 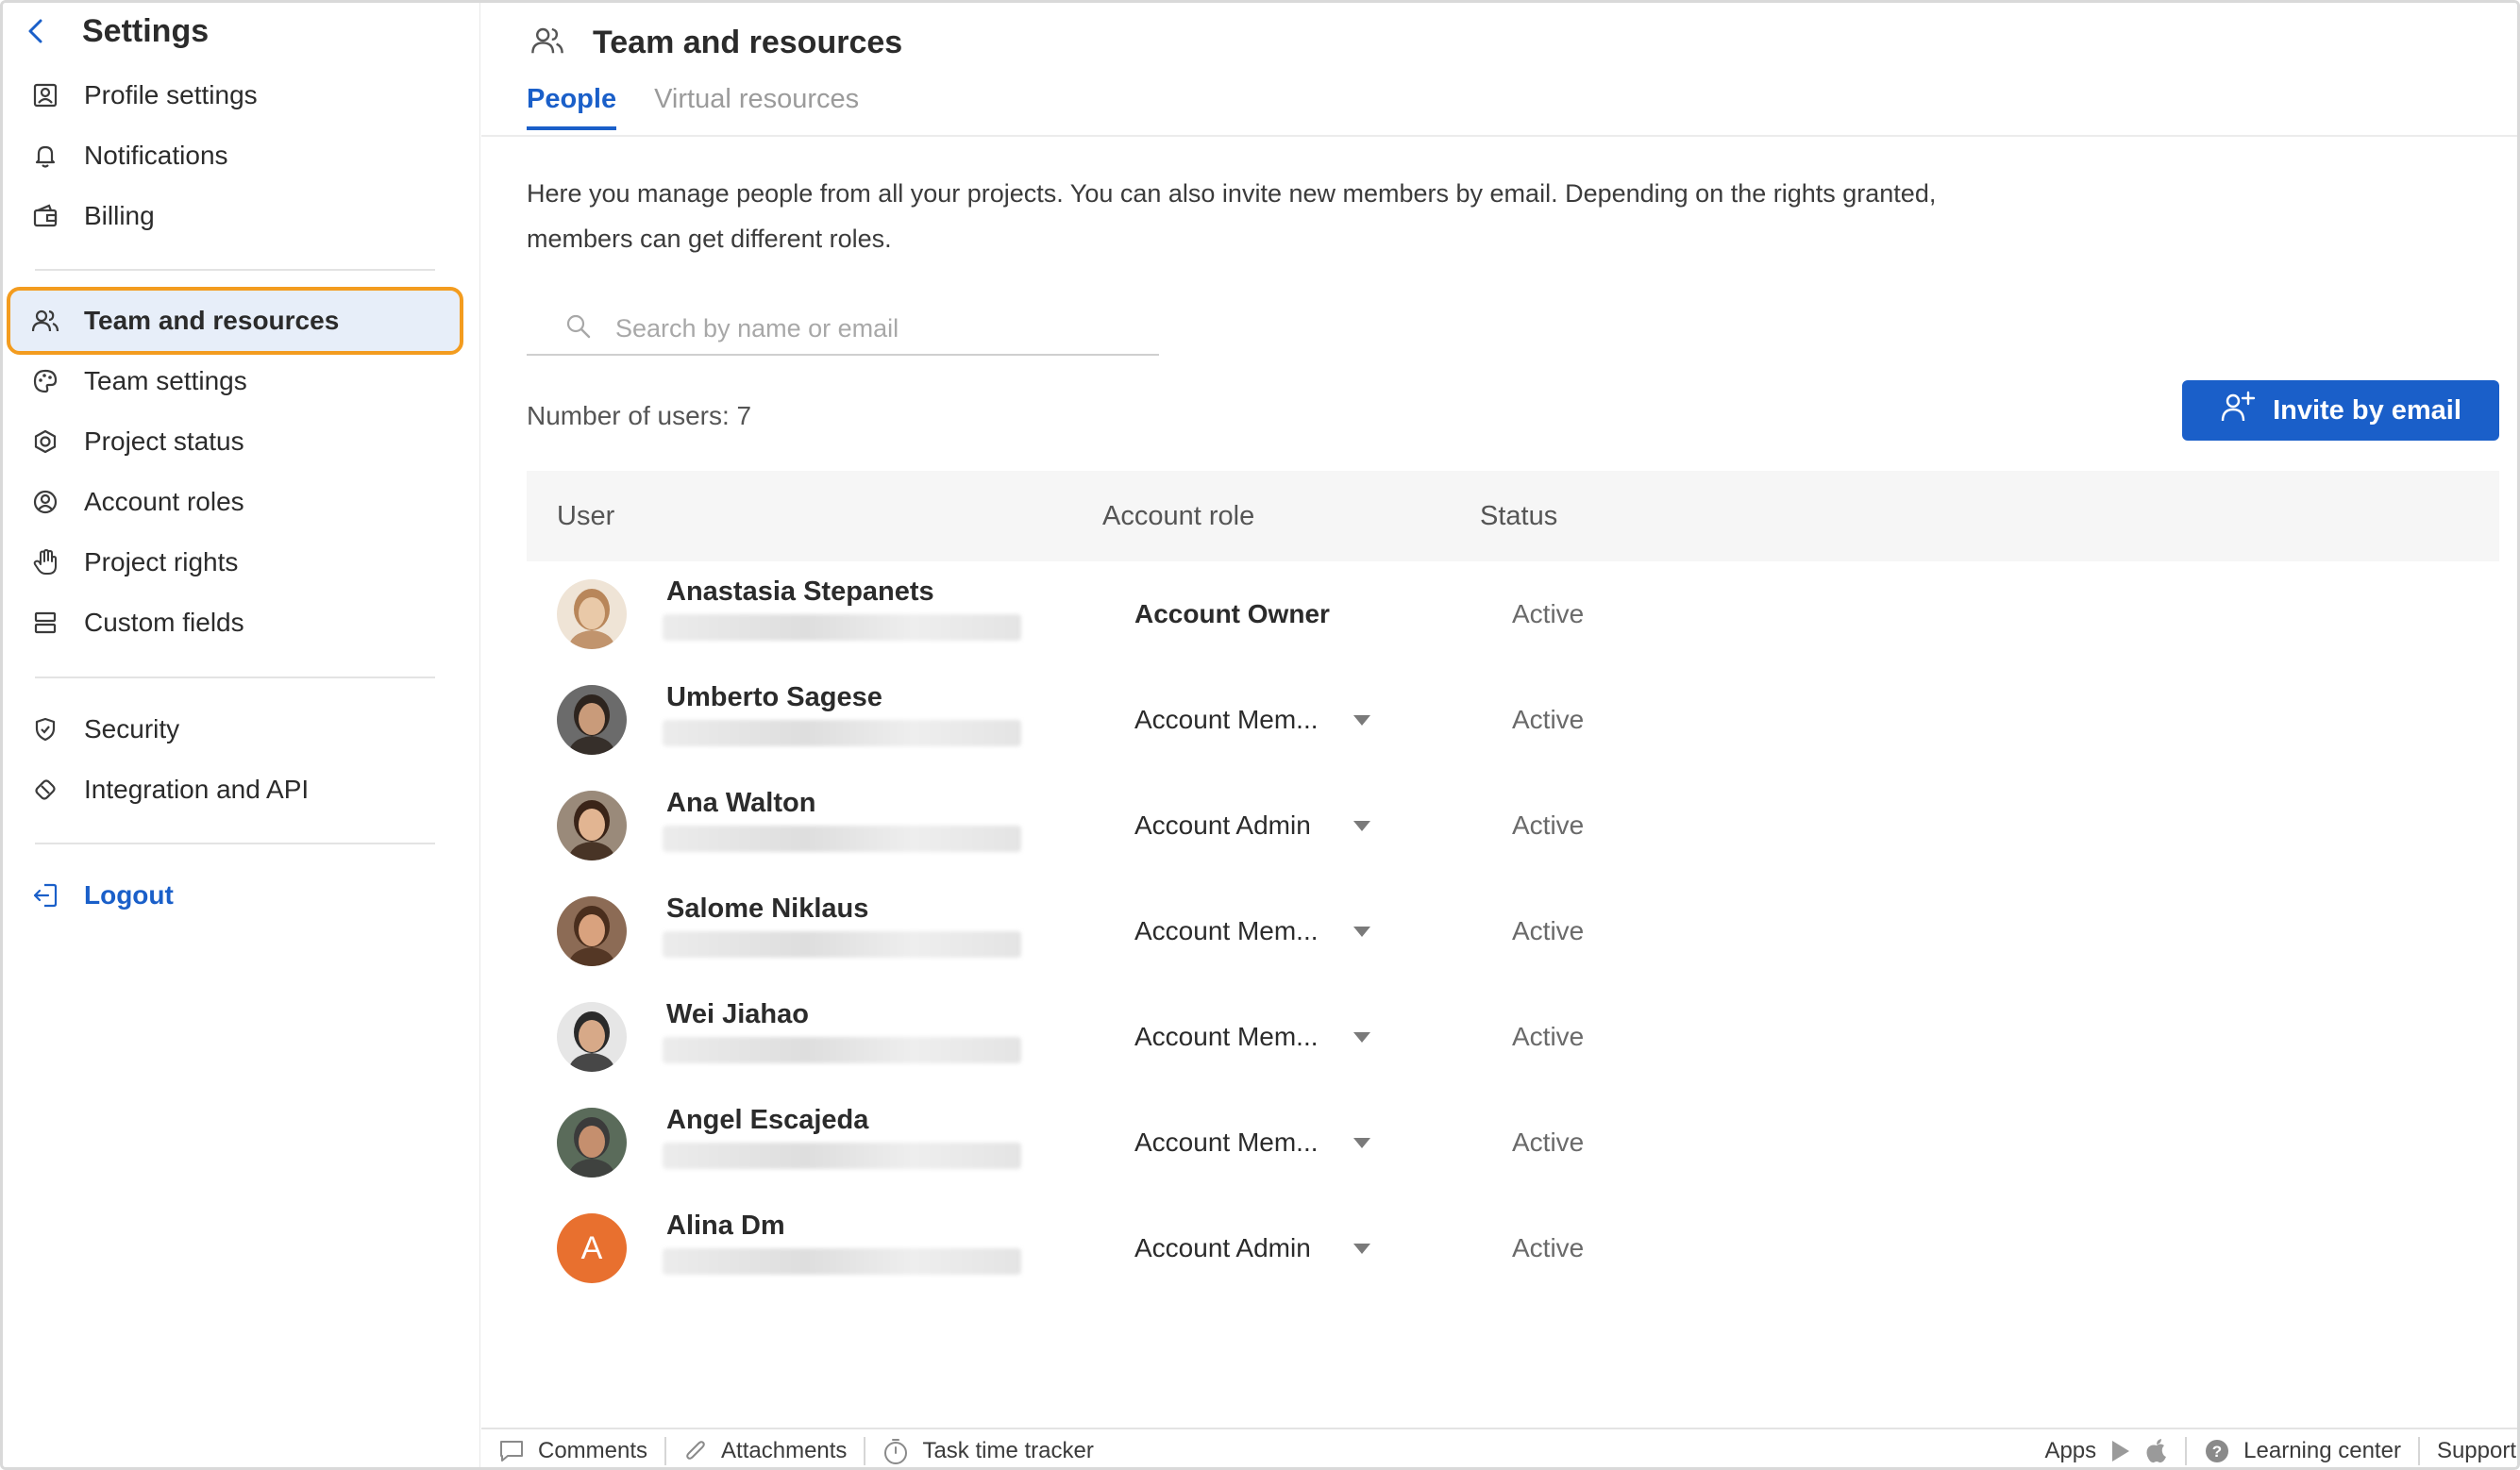 I want to click on tab-people: People, so click(x=572, y=107).